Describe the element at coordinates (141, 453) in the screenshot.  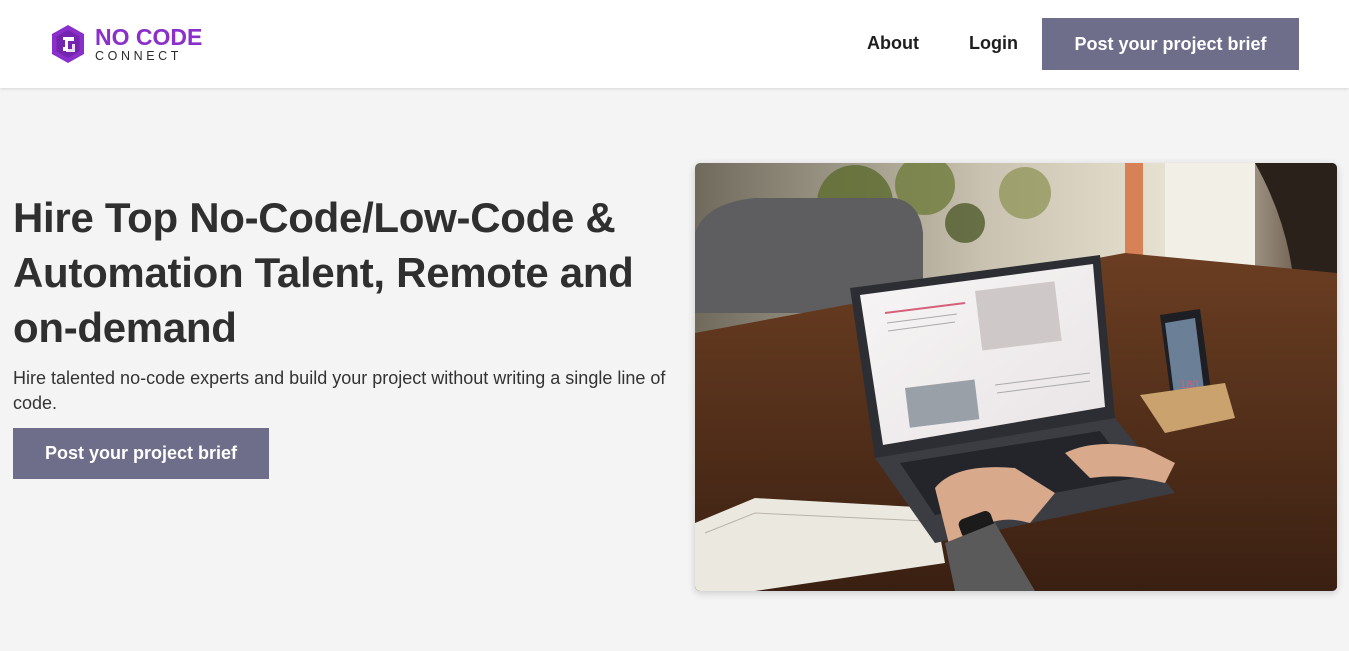
I see `post-project-brief-button-hero: Post your project brief` at that location.